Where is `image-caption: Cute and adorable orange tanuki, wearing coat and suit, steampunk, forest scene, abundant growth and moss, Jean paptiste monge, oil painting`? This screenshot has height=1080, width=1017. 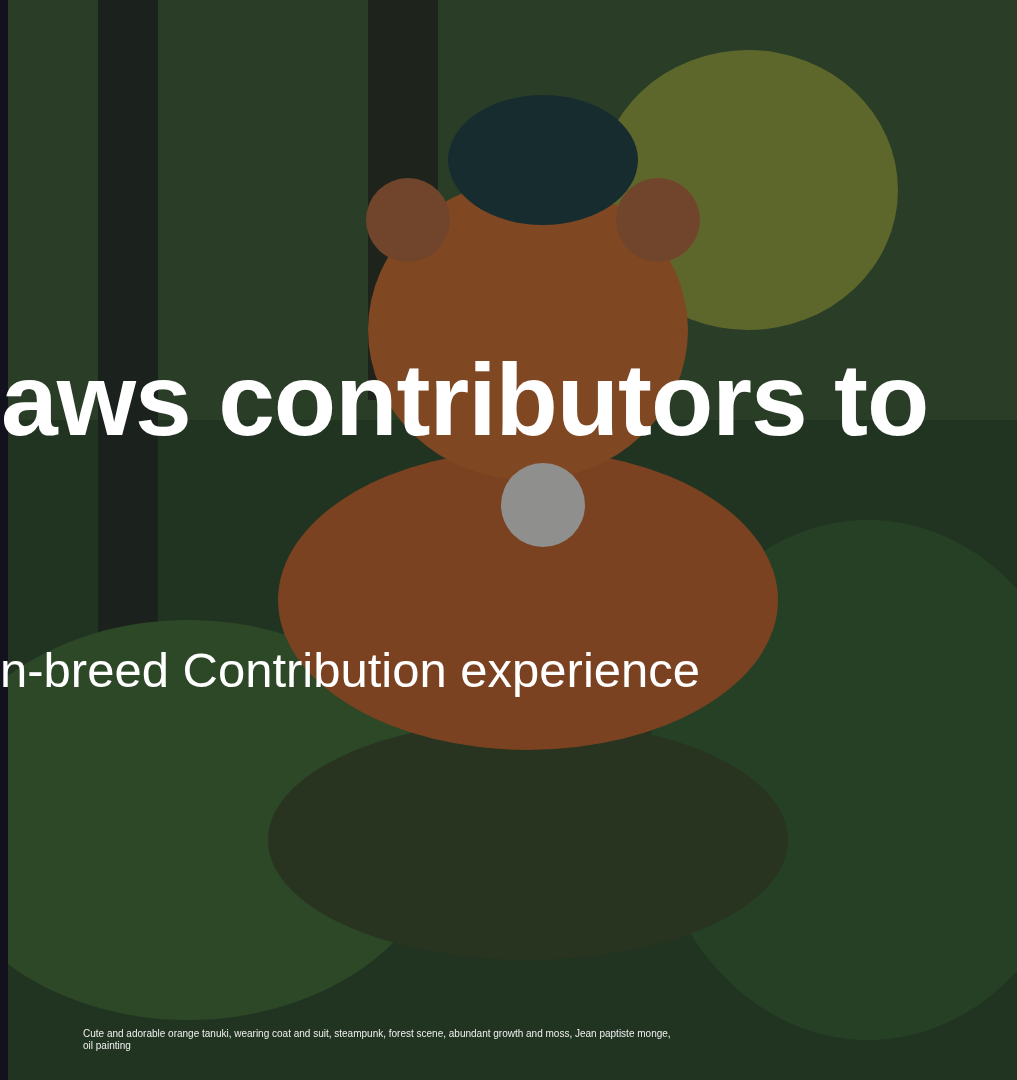
image-caption: Cute and adorable orange tanuki, wearing coat and suit, steampunk, forest scene, abundant growth and moss, Jean paptiste monge, oil painting is located at coordinates (377, 1040).